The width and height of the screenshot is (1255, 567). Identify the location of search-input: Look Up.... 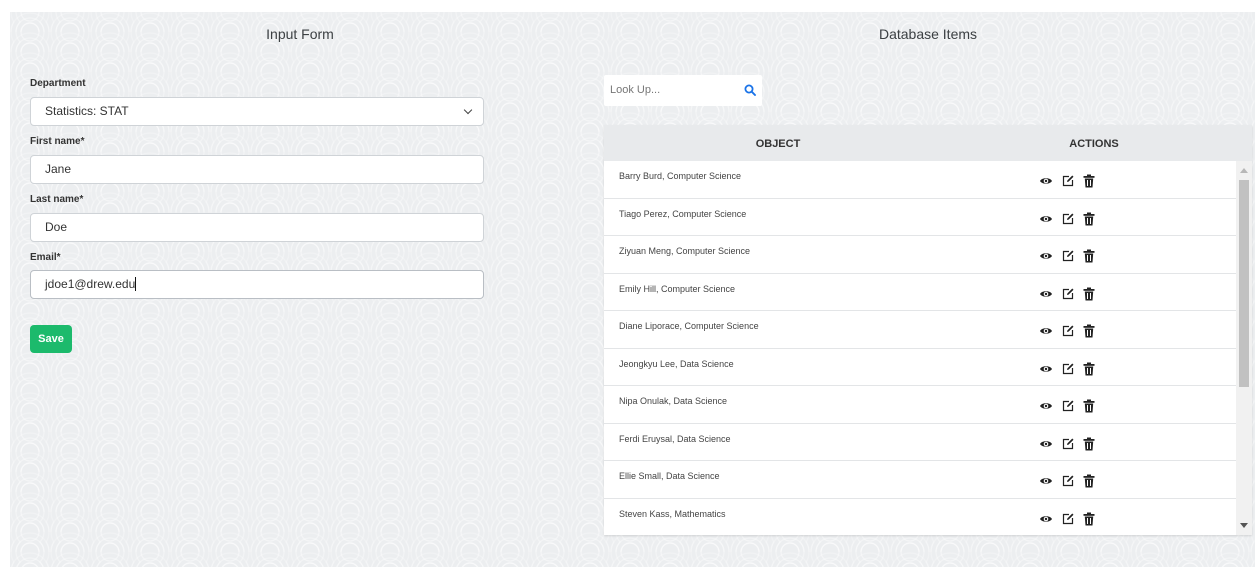
(683, 90).